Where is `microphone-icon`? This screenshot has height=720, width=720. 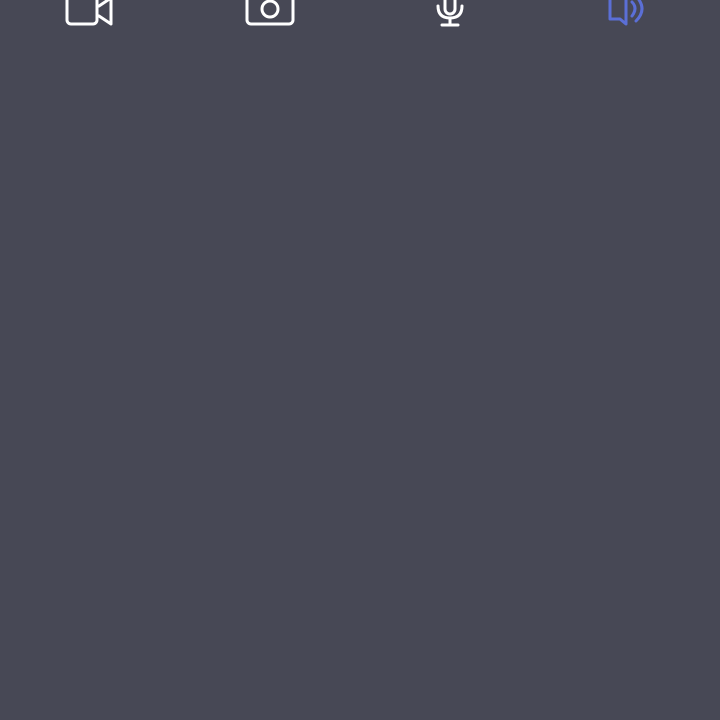 microphone-icon is located at coordinates (450, 13).